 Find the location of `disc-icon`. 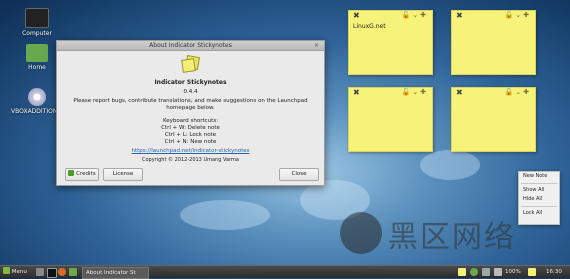

disc-icon is located at coordinates (37, 97).